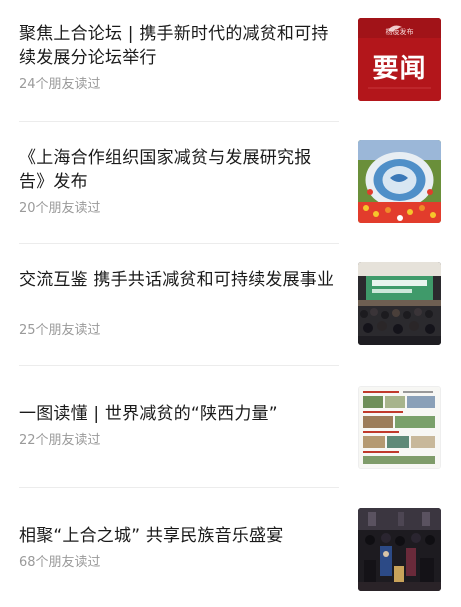  I want to click on friends-read-count: 25个朋友读过, so click(60, 330).